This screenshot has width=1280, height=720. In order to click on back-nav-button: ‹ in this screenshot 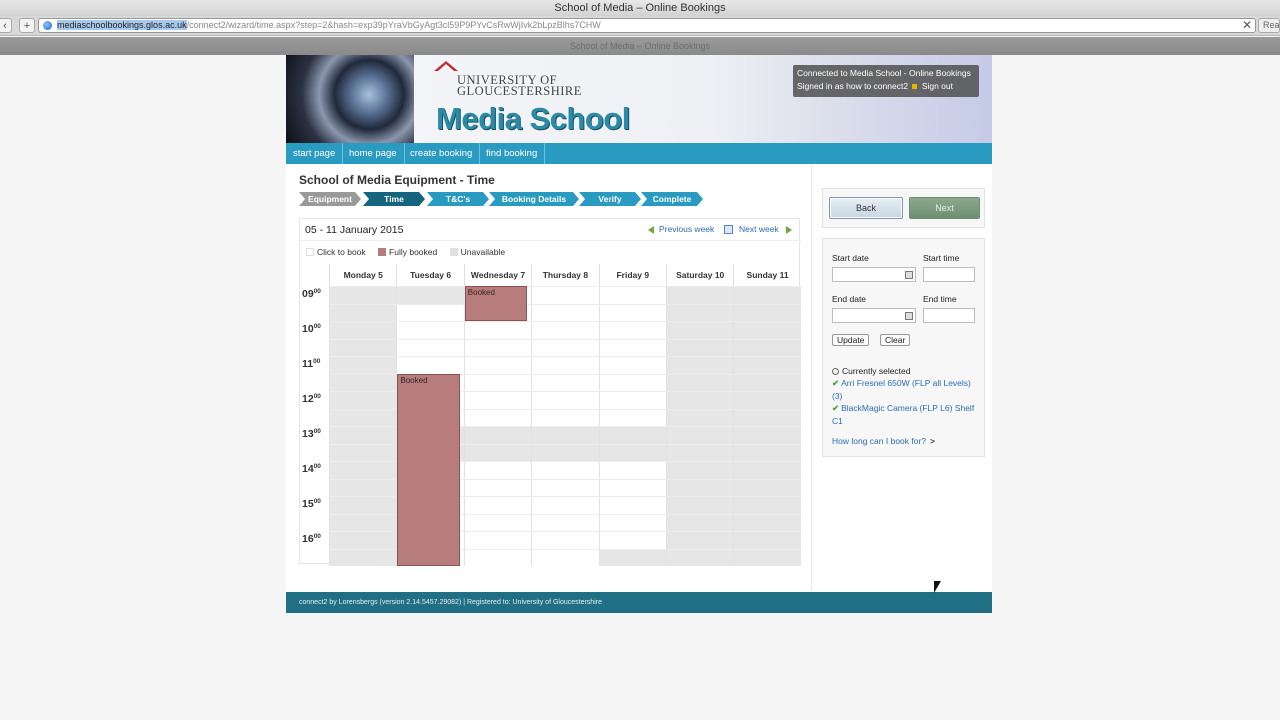, I will do `click(6, 25)`.